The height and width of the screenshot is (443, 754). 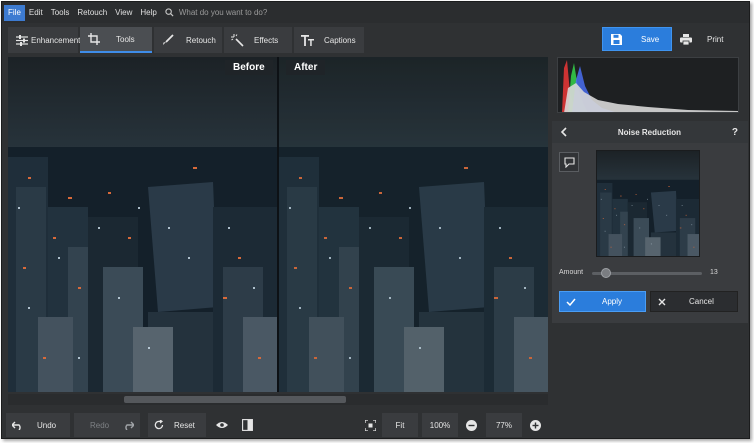 I want to click on print-button: Print, so click(x=707, y=39).